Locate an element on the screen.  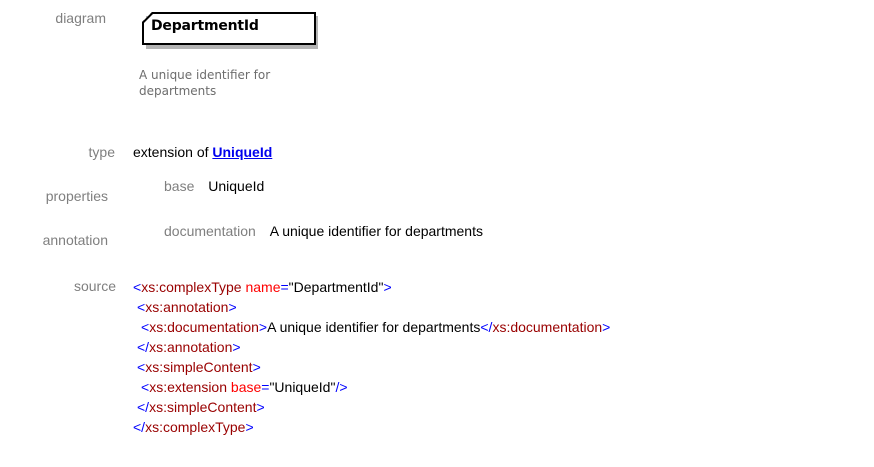
properties-label: properties is located at coordinates (76, 196).